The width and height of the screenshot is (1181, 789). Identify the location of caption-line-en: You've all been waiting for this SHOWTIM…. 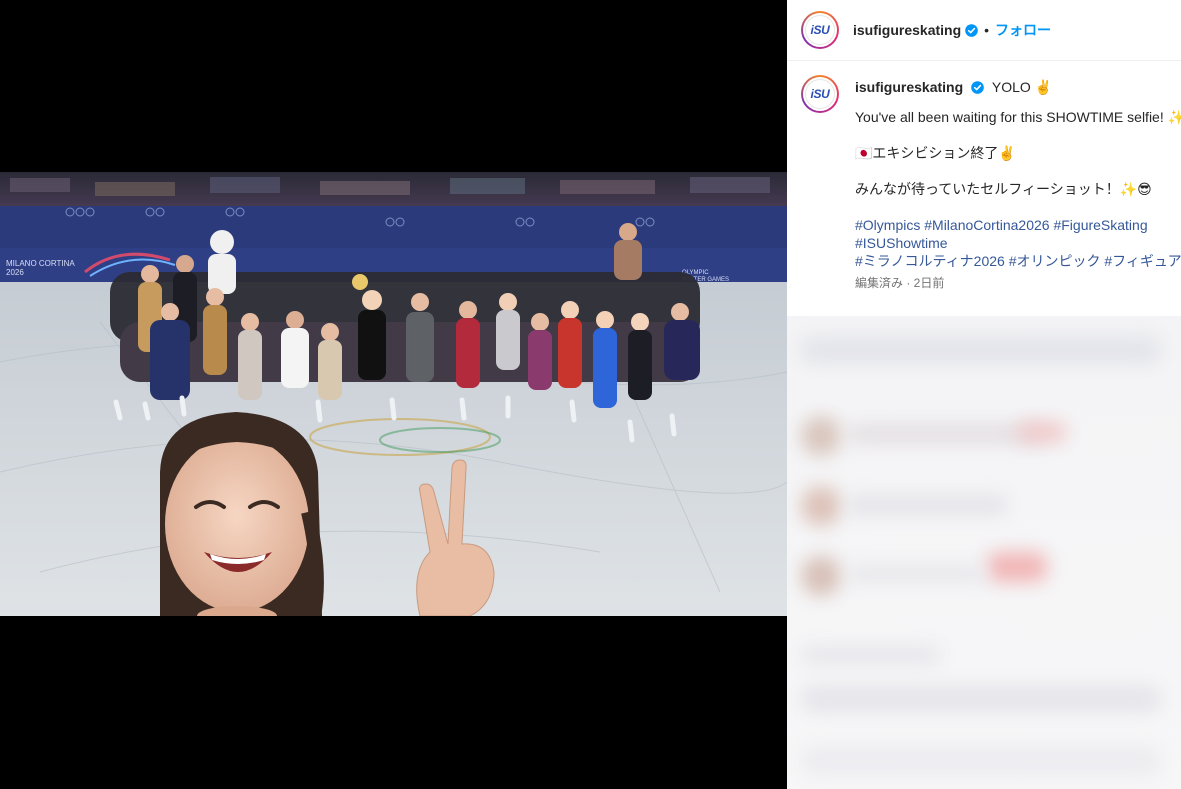
(1018, 117).